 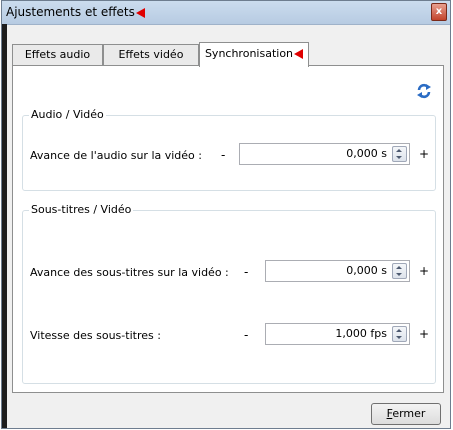 I want to click on audio-delay-plus: +, so click(x=424, y=154).